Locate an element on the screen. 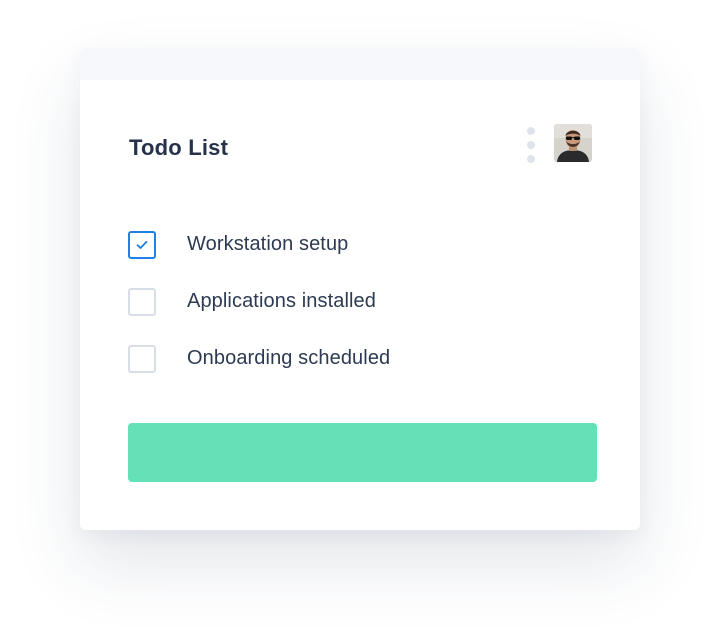 The width and height of the screenshot is (720, 643). card-header-strip is located at coordinates (360, 64).